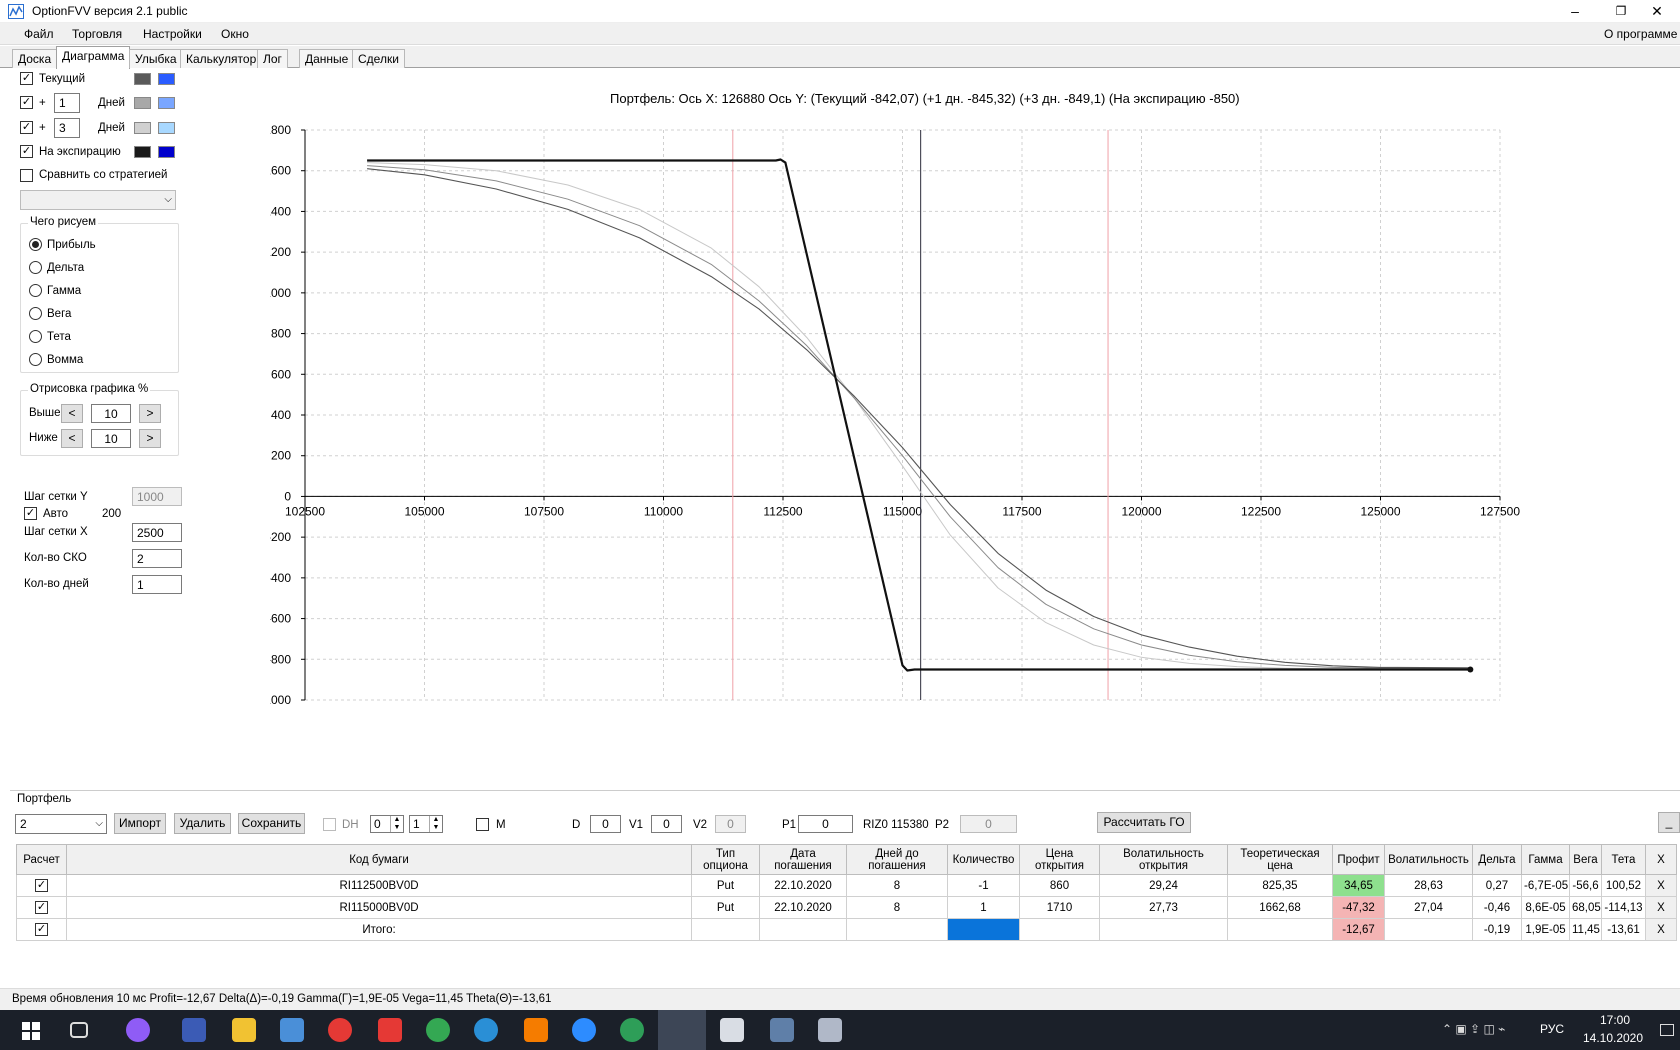 The image size is (1680, 1050). Describe the element at coordinates (482, 824) in the screenshot. I see `m-checkbox` at that location.